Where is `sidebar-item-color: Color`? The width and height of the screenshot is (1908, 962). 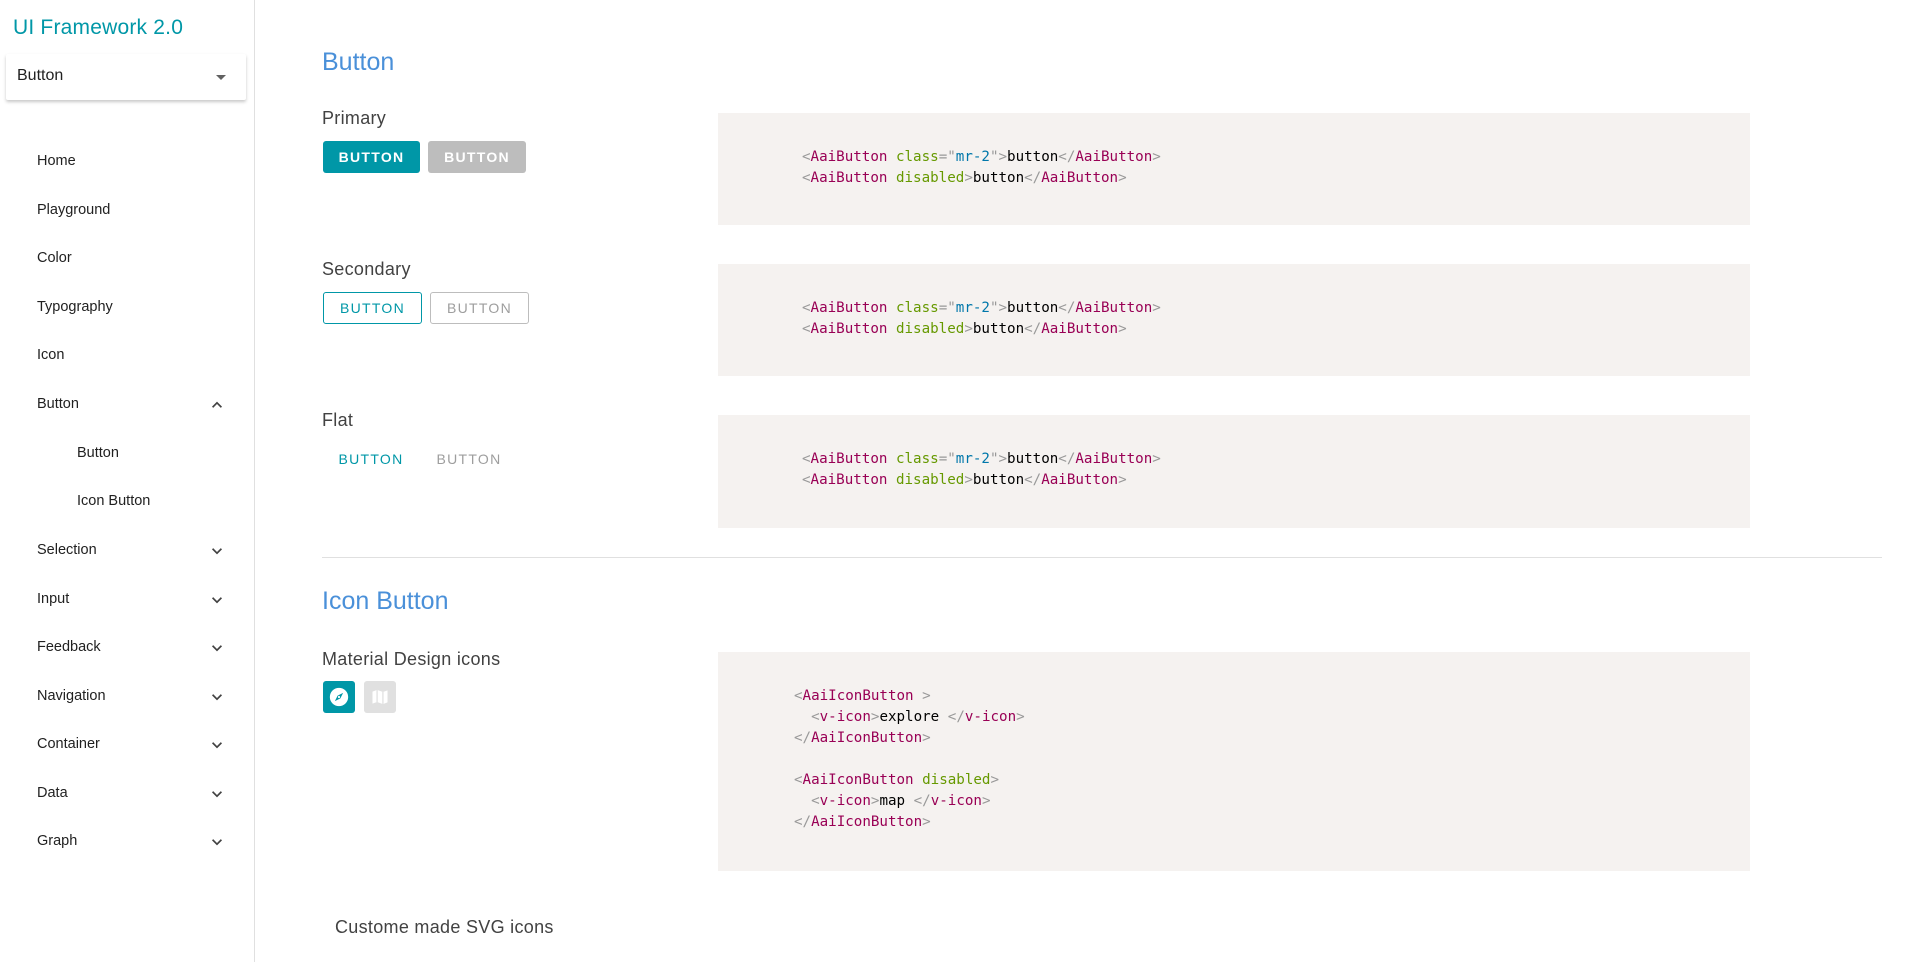
sidebar-item-color: Color is located at coordinates (120, 259).